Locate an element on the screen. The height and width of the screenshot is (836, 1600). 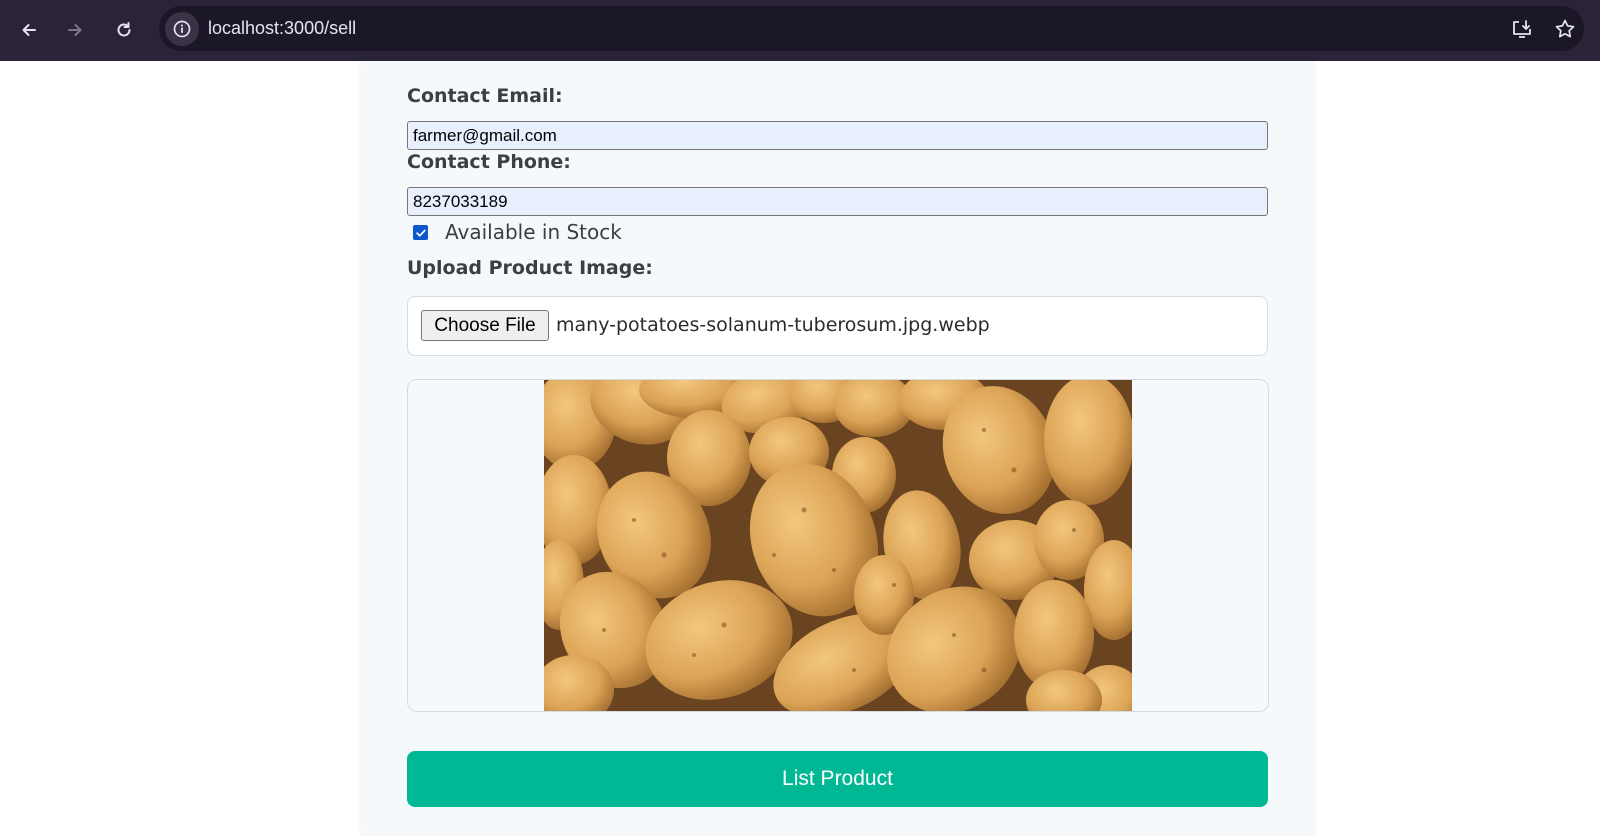
stock-checkbox is located at coordinates (420, 232).